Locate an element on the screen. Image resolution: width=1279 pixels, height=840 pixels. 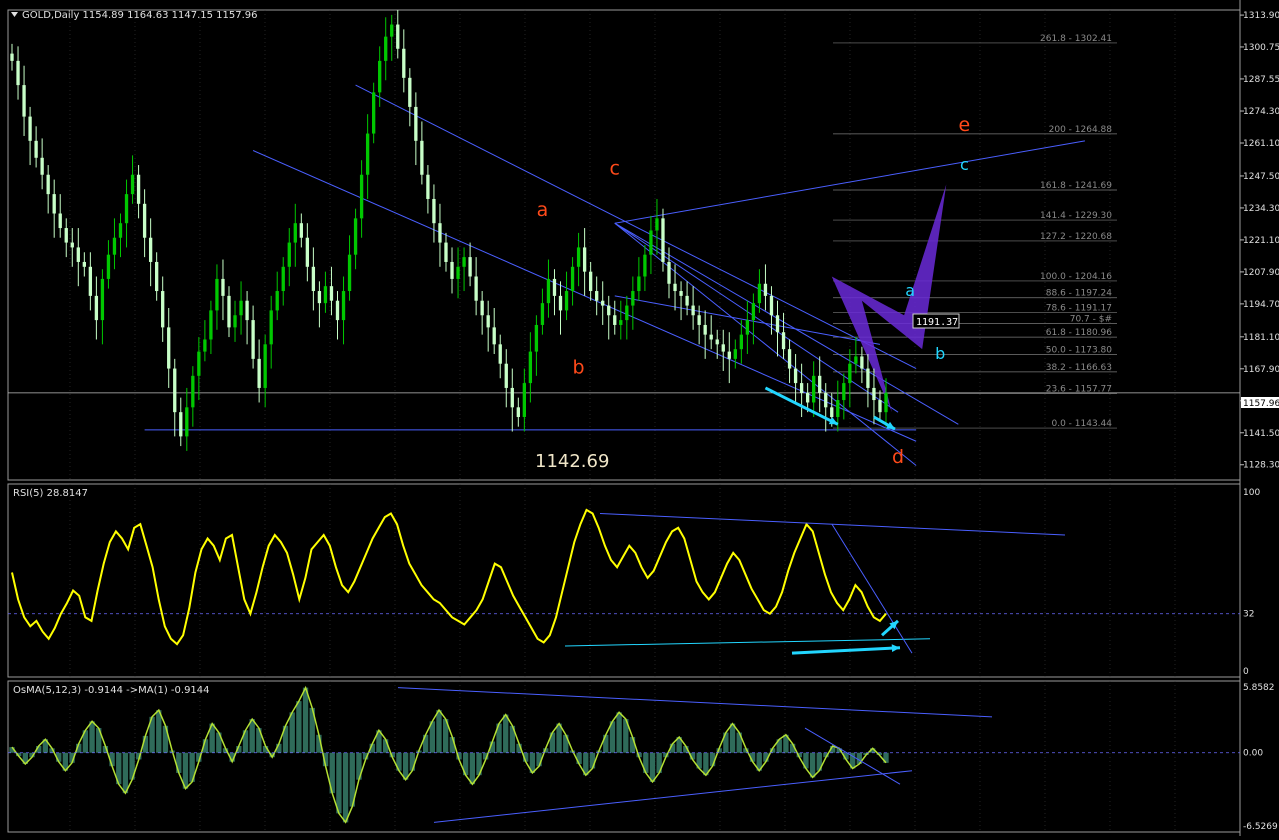
wave-label-cyan: b is located at coordinates (940, 353).